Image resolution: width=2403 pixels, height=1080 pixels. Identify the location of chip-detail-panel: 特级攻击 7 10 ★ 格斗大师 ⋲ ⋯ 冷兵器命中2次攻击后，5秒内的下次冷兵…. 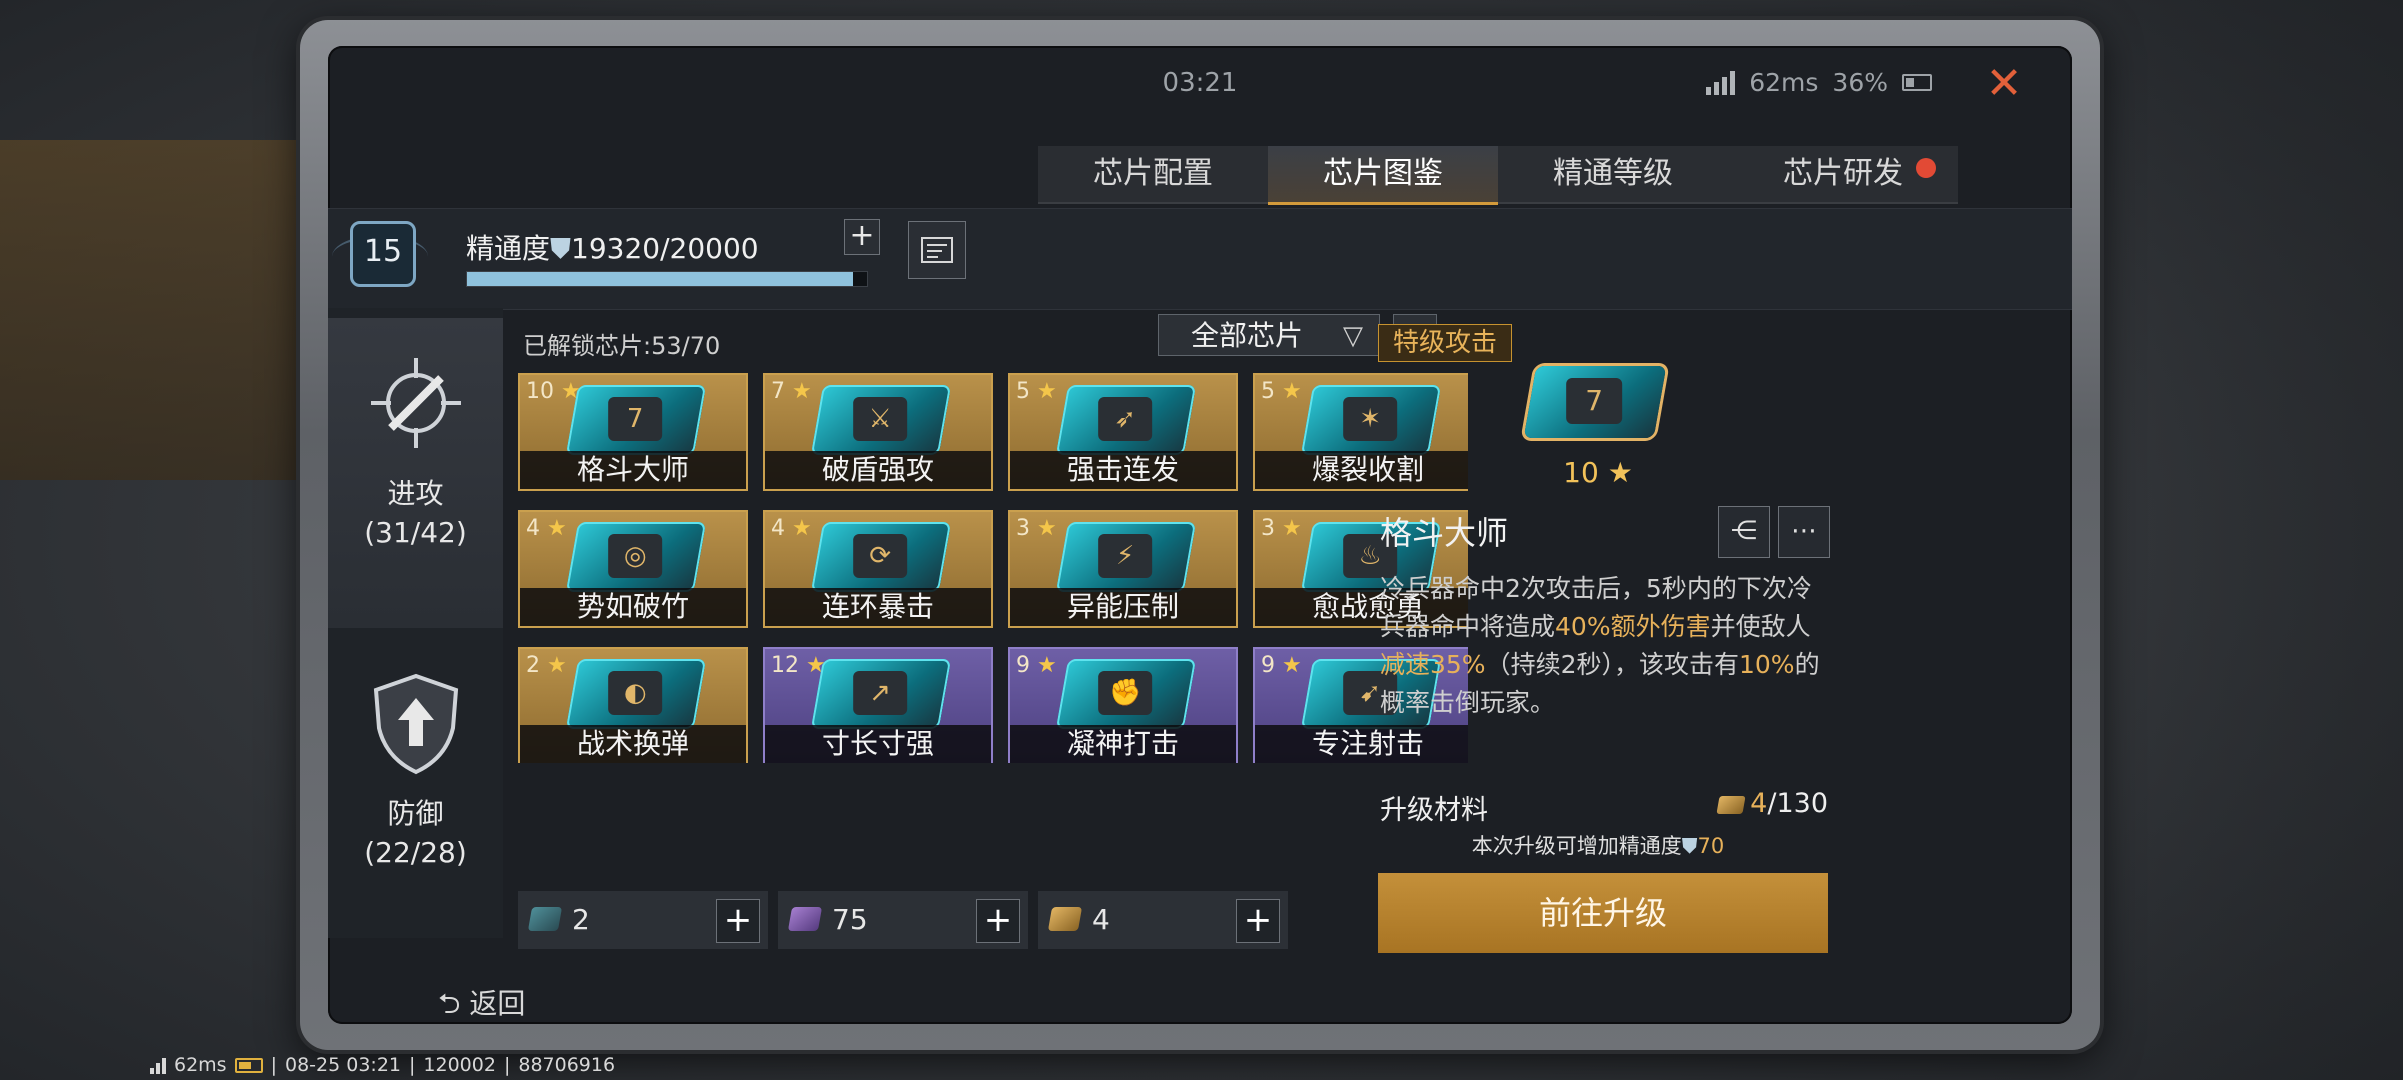
(1599, 630).